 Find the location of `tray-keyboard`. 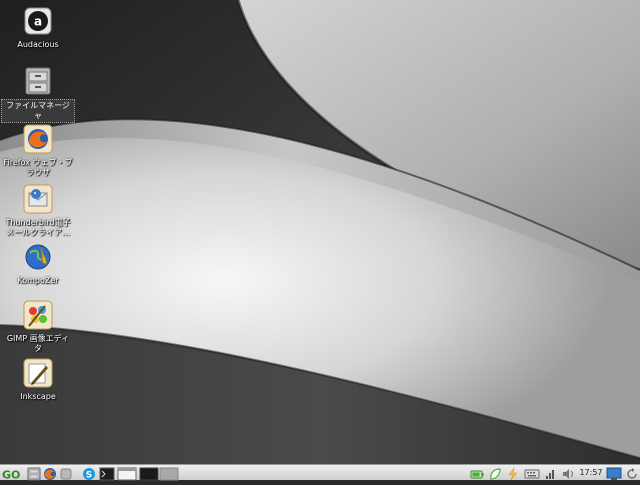

tray-keyboard is located at coordinates (532, 473).